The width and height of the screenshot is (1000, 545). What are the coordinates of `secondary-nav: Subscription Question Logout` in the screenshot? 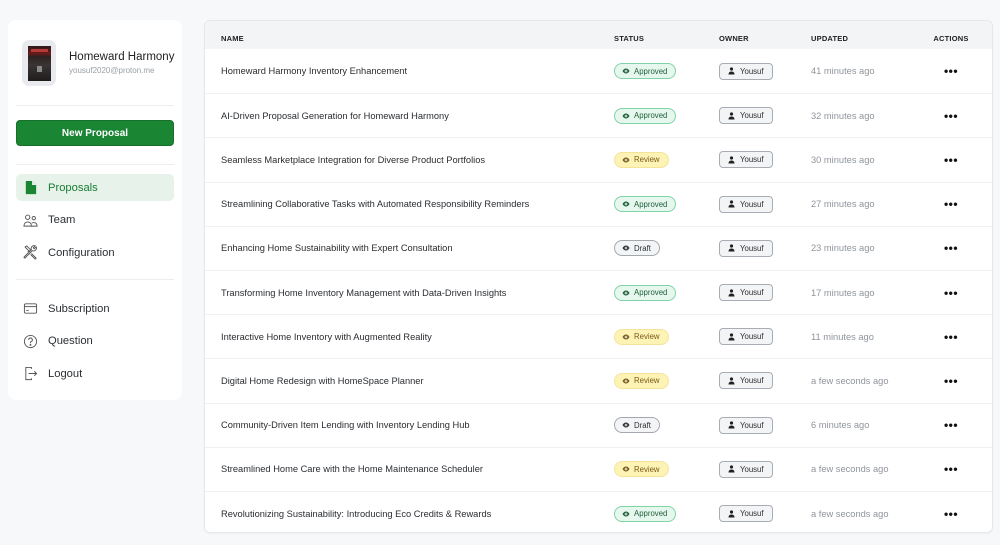 It's located at (95, 344).